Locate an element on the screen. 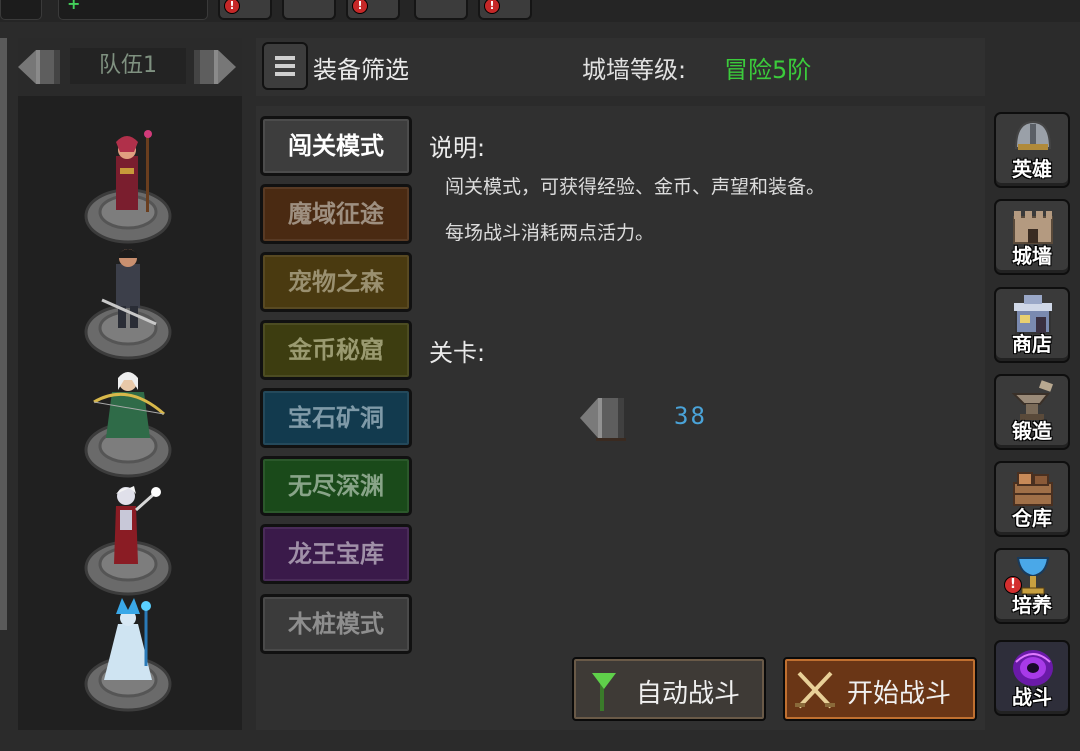  description-line-2: 每场战斗消耗两点活力。 is located at coordinates (550, 233).